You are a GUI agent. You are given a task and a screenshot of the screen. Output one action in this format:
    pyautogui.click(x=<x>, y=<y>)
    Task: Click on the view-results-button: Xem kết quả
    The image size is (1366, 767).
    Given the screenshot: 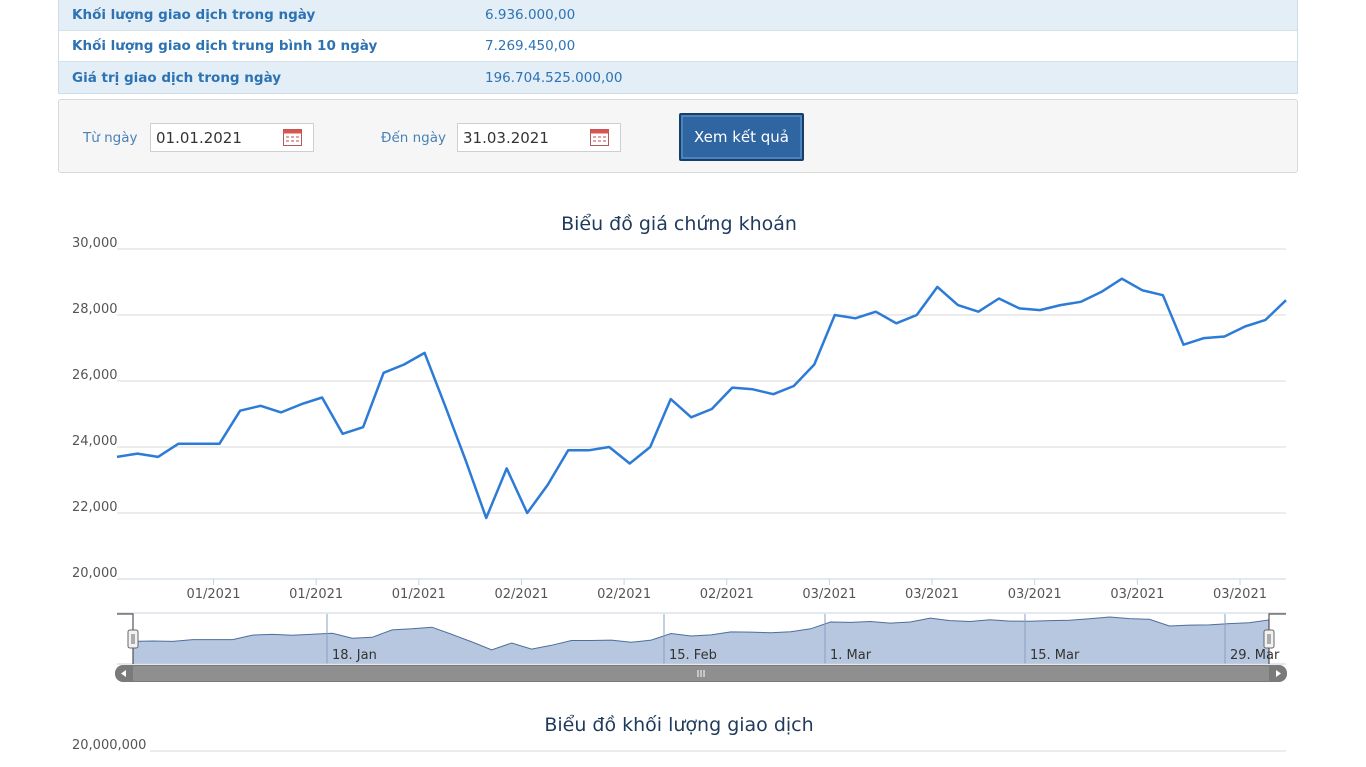 What is the action you would take?
    pyautogui.click(x=741, y=137)
    